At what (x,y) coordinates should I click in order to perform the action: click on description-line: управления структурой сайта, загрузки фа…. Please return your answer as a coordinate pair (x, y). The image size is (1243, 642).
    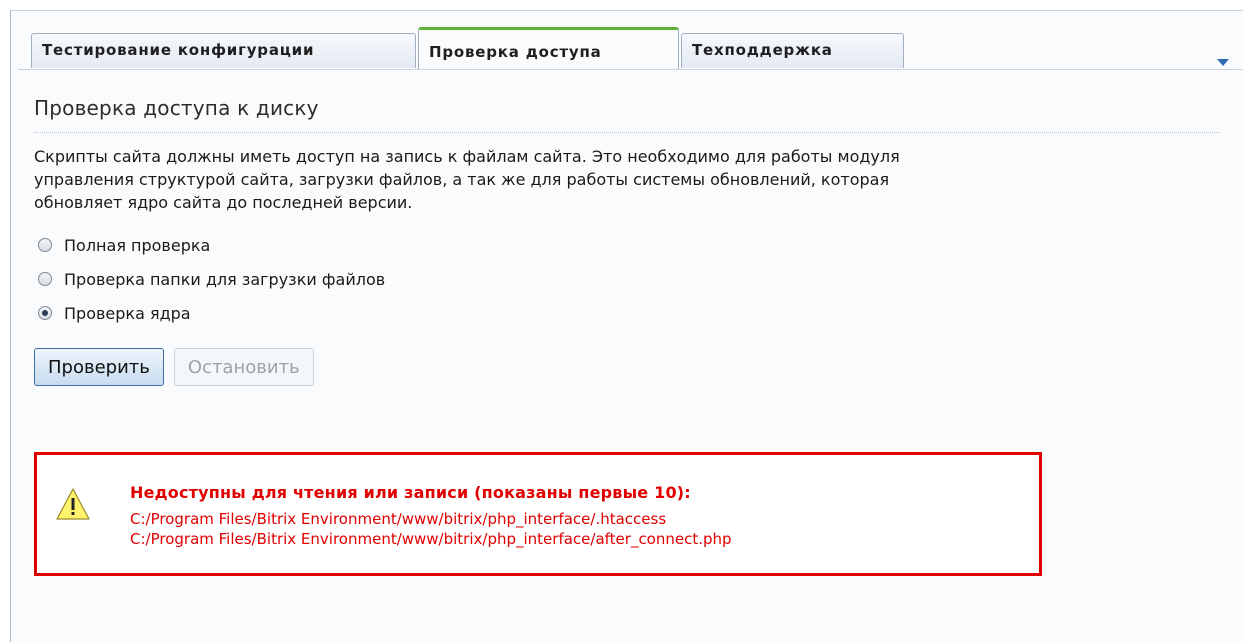
    Looking at the image, I should click on (462, 179).